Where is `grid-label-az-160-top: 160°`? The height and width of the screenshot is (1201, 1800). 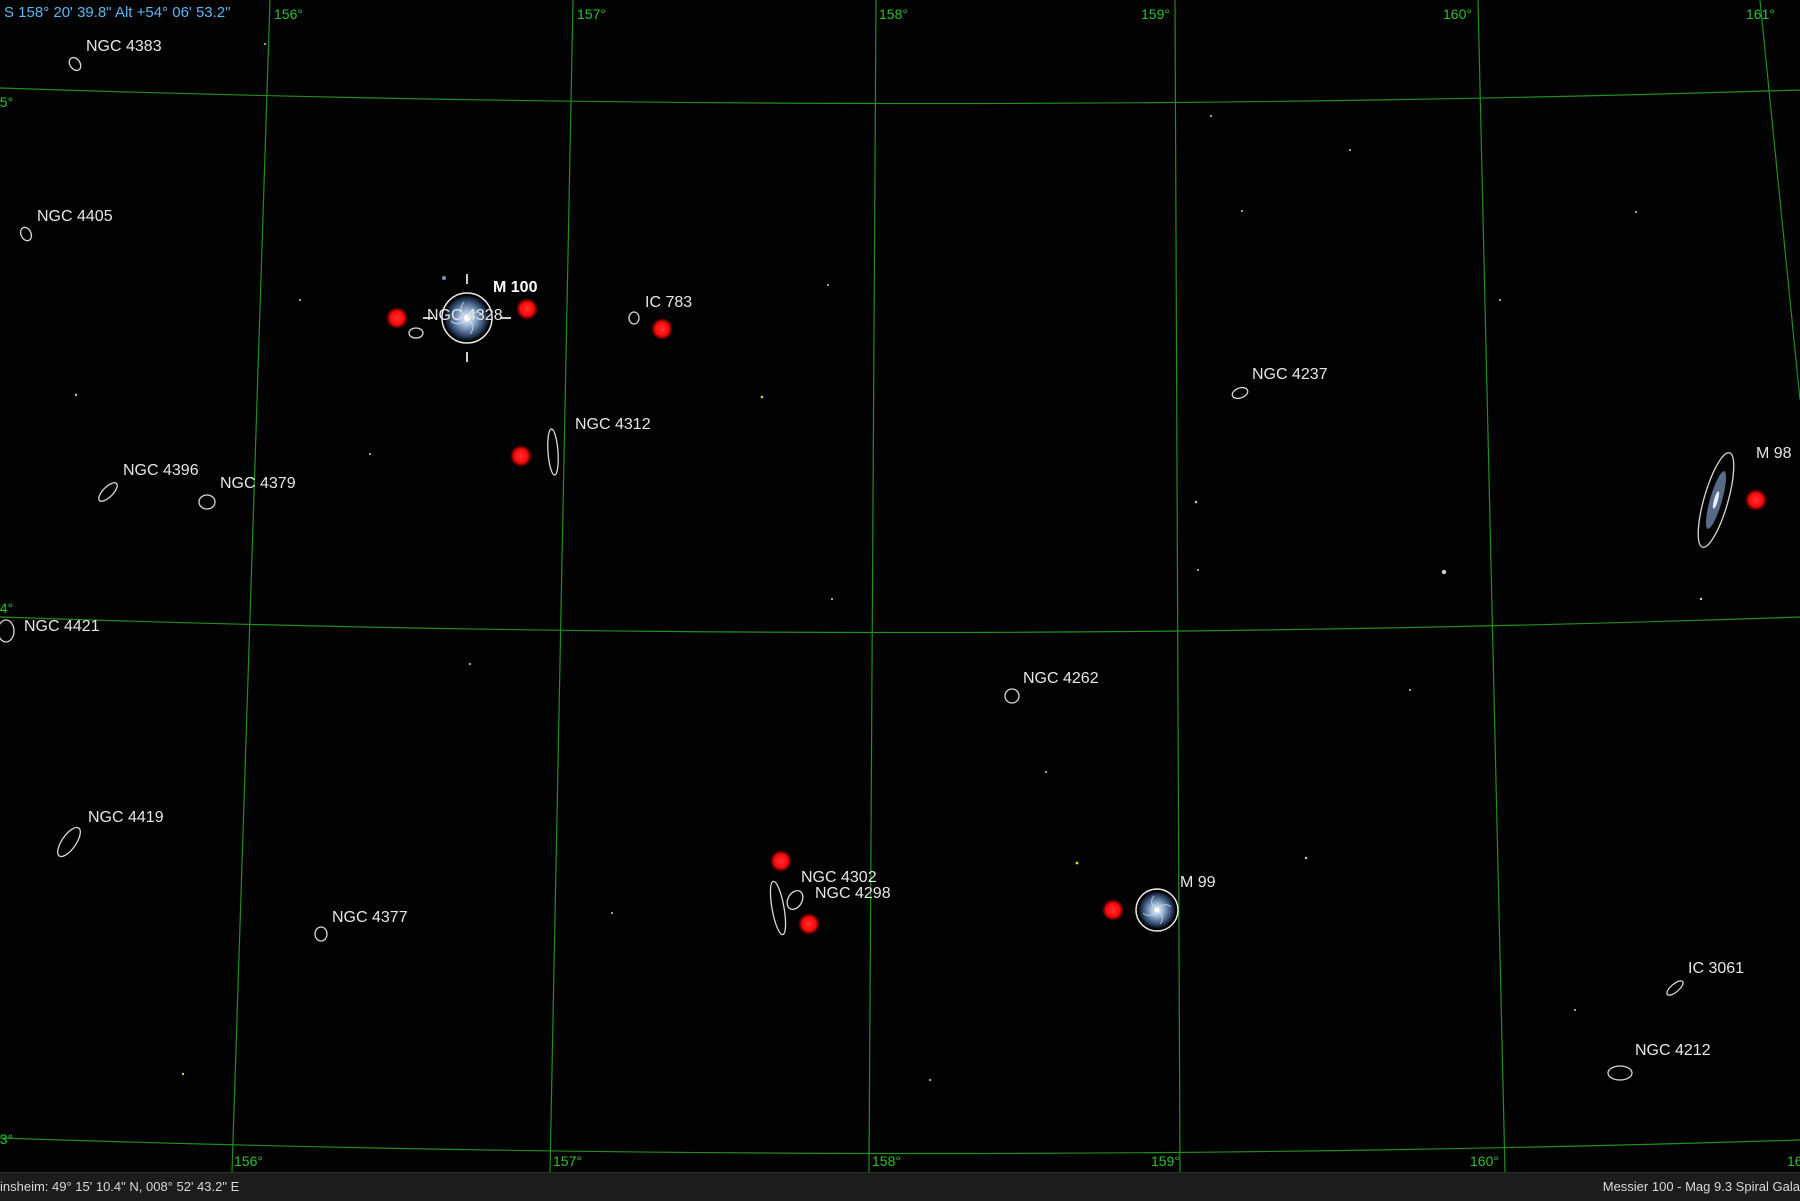 grid-label-az-160-top: 160° is located at coordinates (1457, 14).